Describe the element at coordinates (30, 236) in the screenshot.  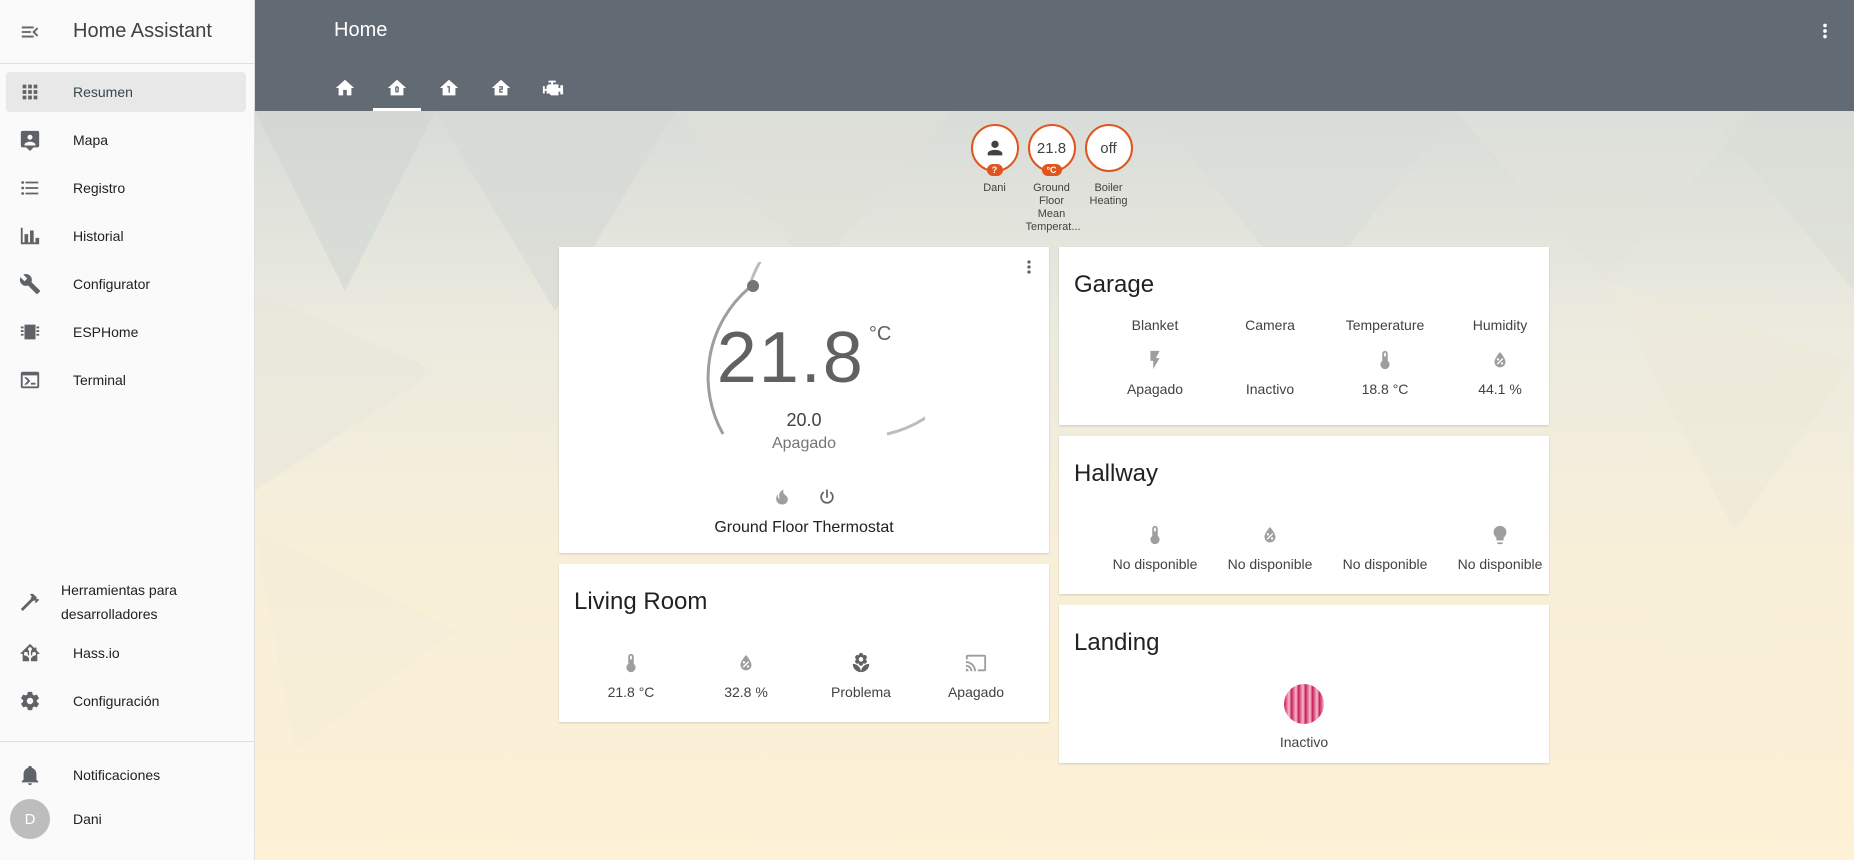
I see `chart-icon` at that location.